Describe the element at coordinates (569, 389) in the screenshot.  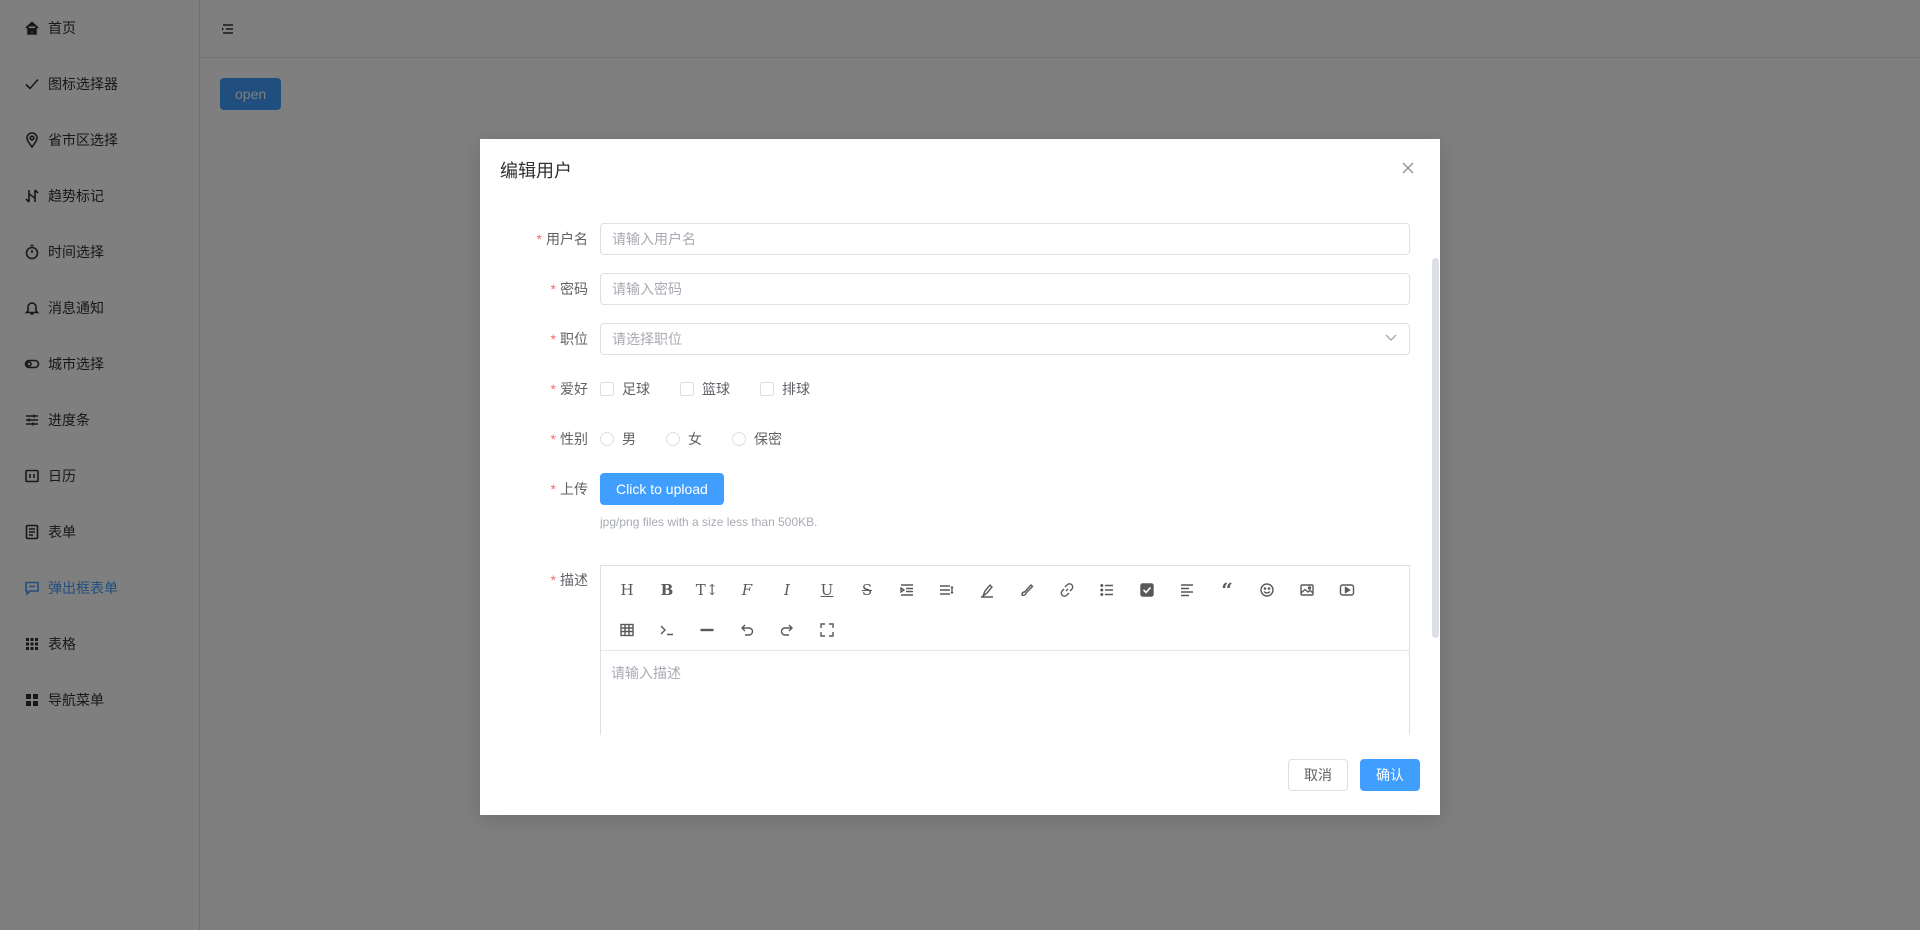
I see `hobby-label: * 爱好` at that location.